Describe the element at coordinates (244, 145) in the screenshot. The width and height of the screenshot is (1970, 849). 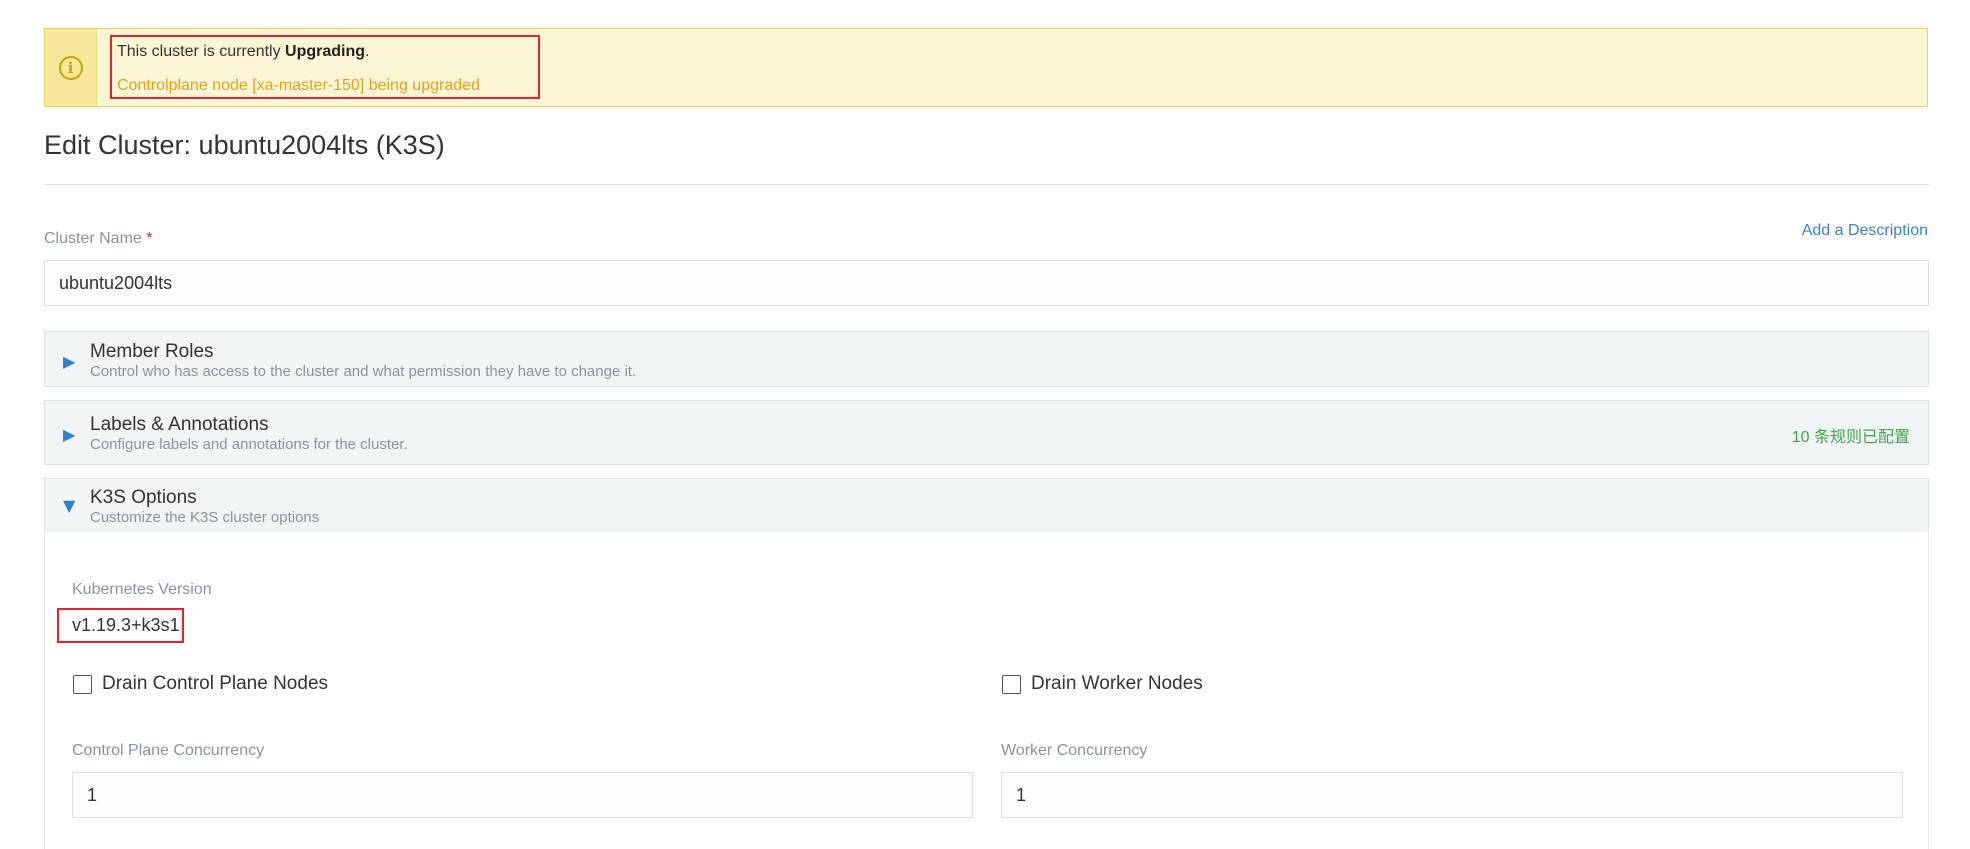
I see `page-title: Edit Cluster: ubuntu2004lts (K3S)` at that location.